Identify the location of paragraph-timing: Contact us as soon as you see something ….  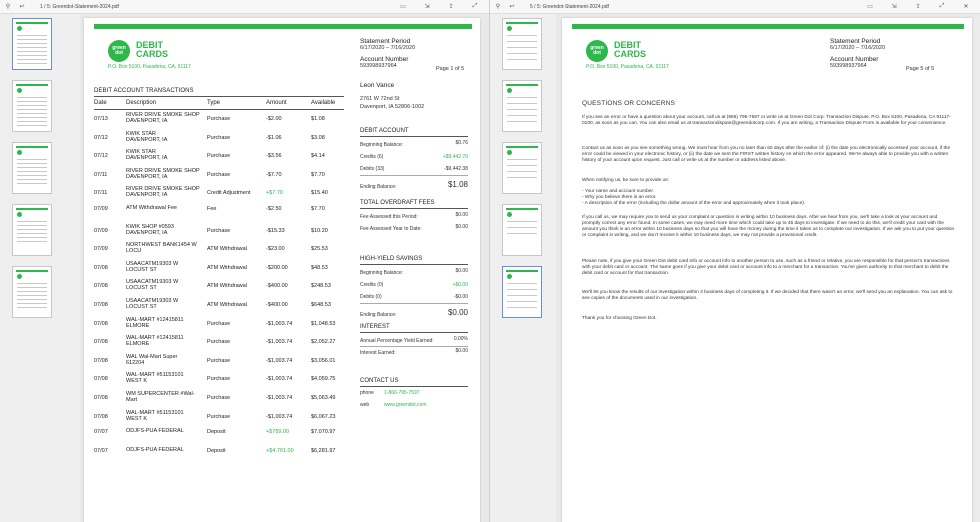
(766, 154).